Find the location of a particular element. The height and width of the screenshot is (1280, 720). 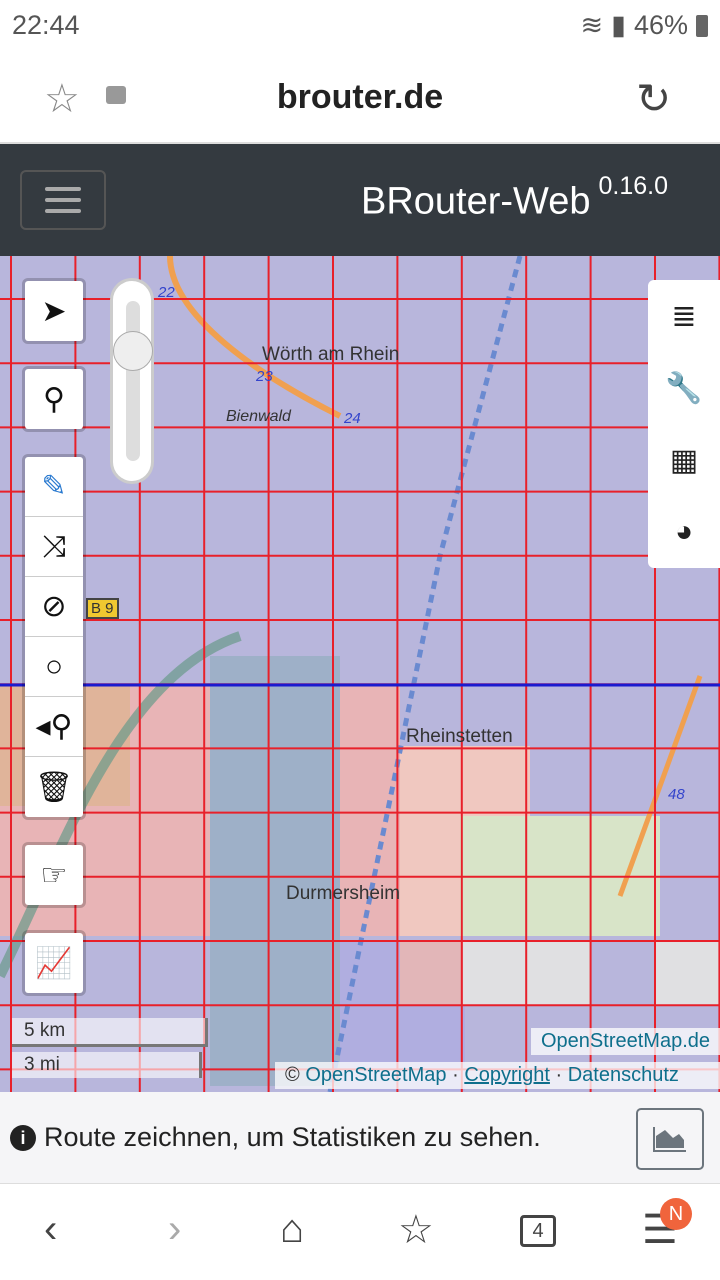

reload-icon: ↻ is located at coordinates (653, 98).